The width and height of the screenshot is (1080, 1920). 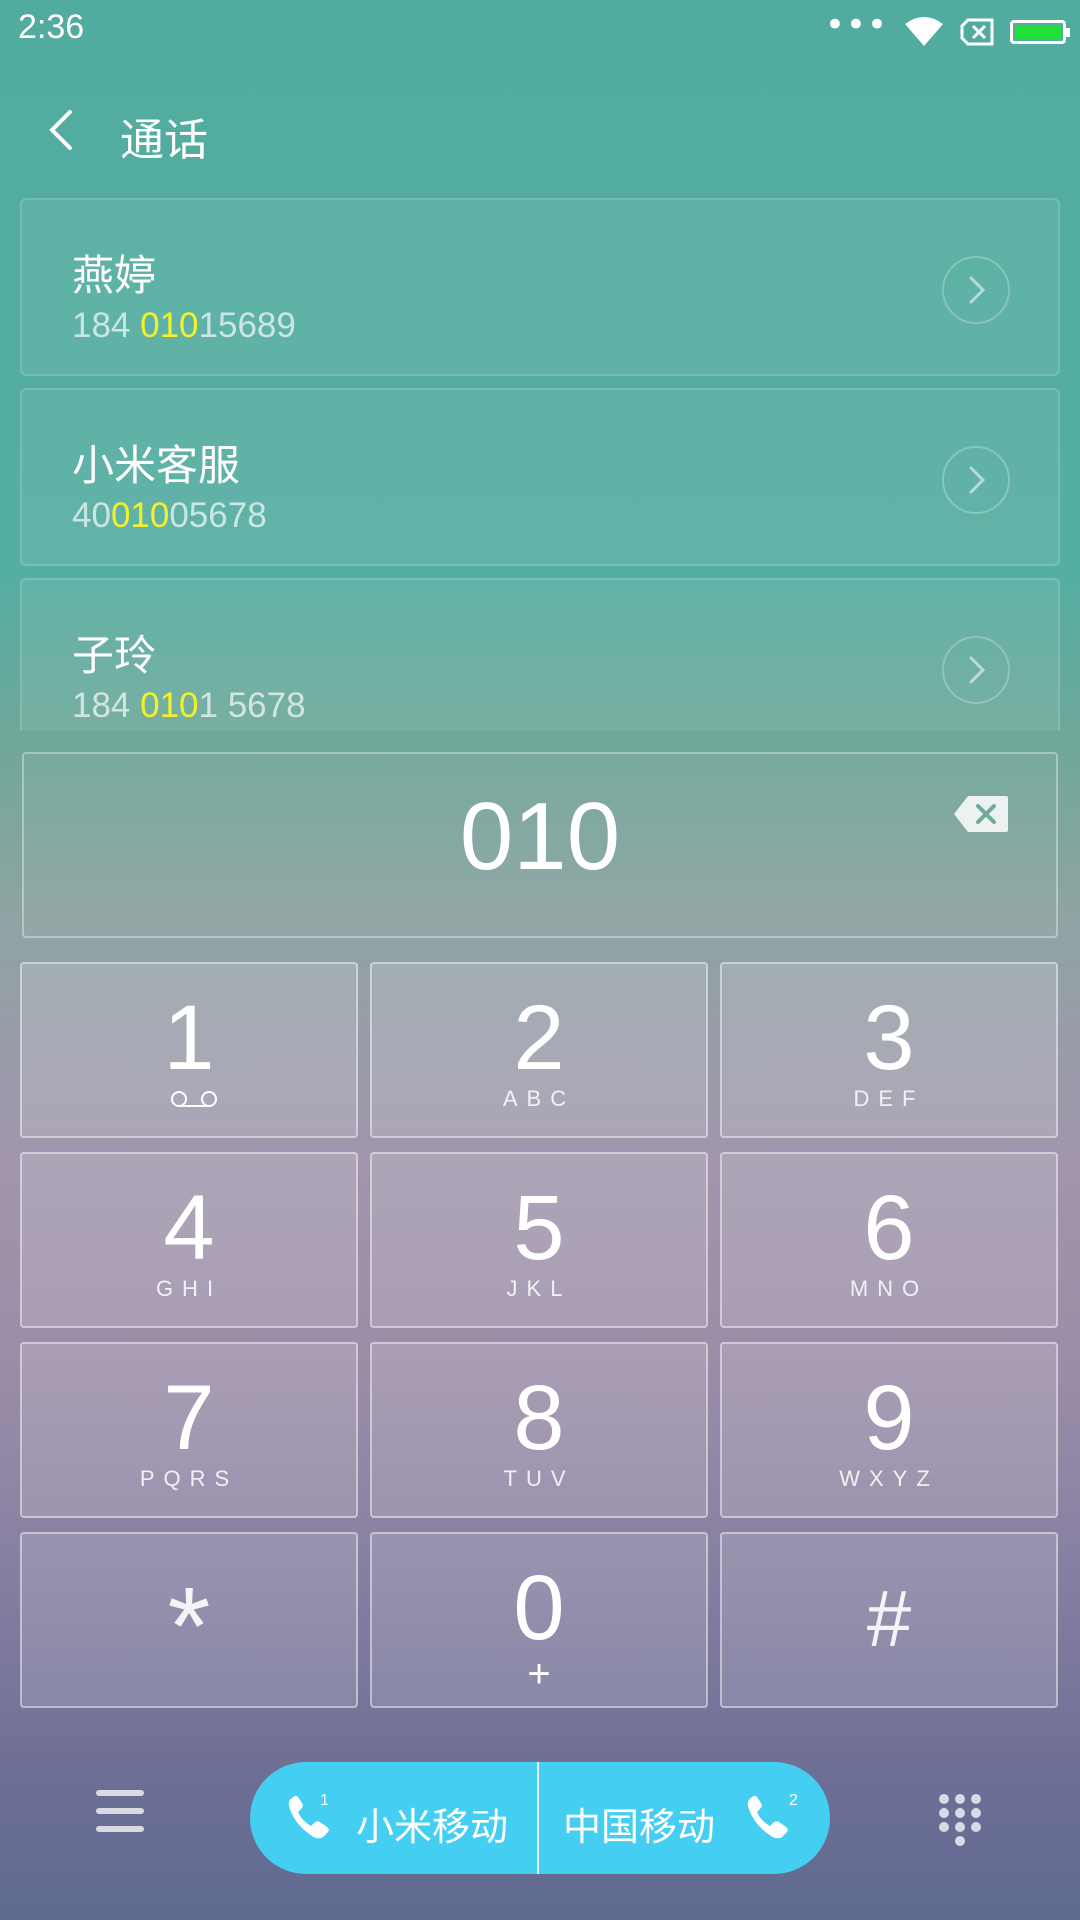 I want to click on dialpad-toggle-button, so click(x=960, y=1820).